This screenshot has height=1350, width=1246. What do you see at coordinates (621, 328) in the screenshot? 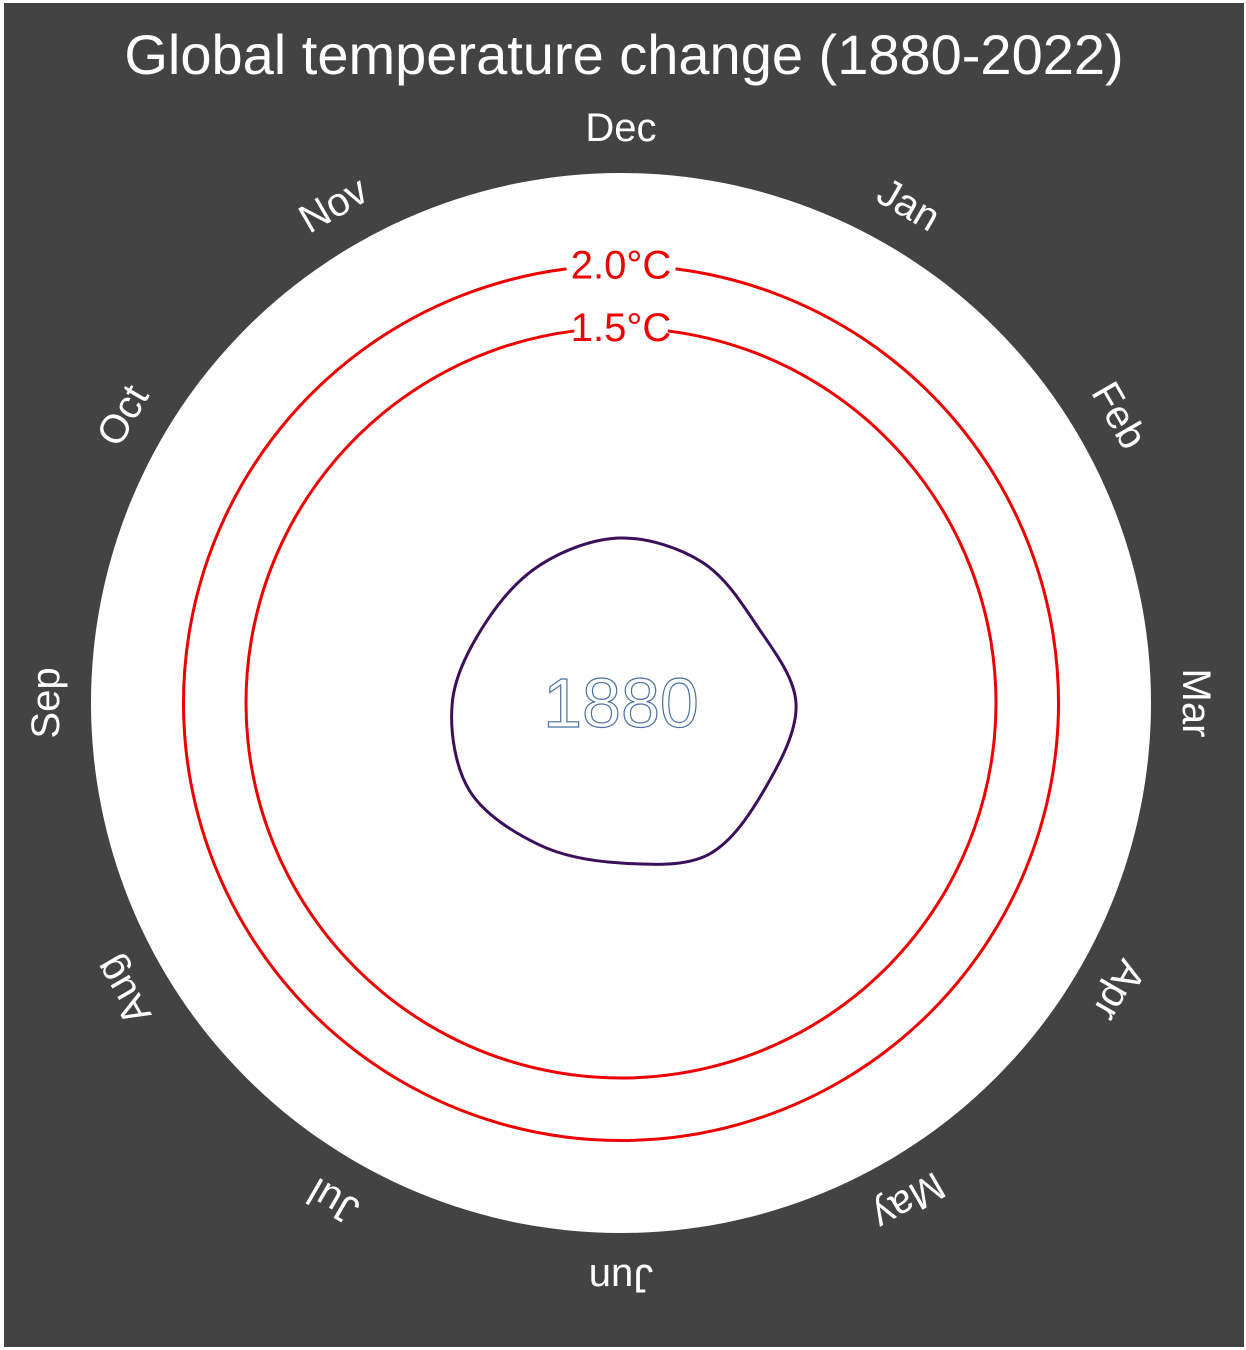
I see `threshold-label-1-5: 1.5°C` at bounding box center [621, 328].